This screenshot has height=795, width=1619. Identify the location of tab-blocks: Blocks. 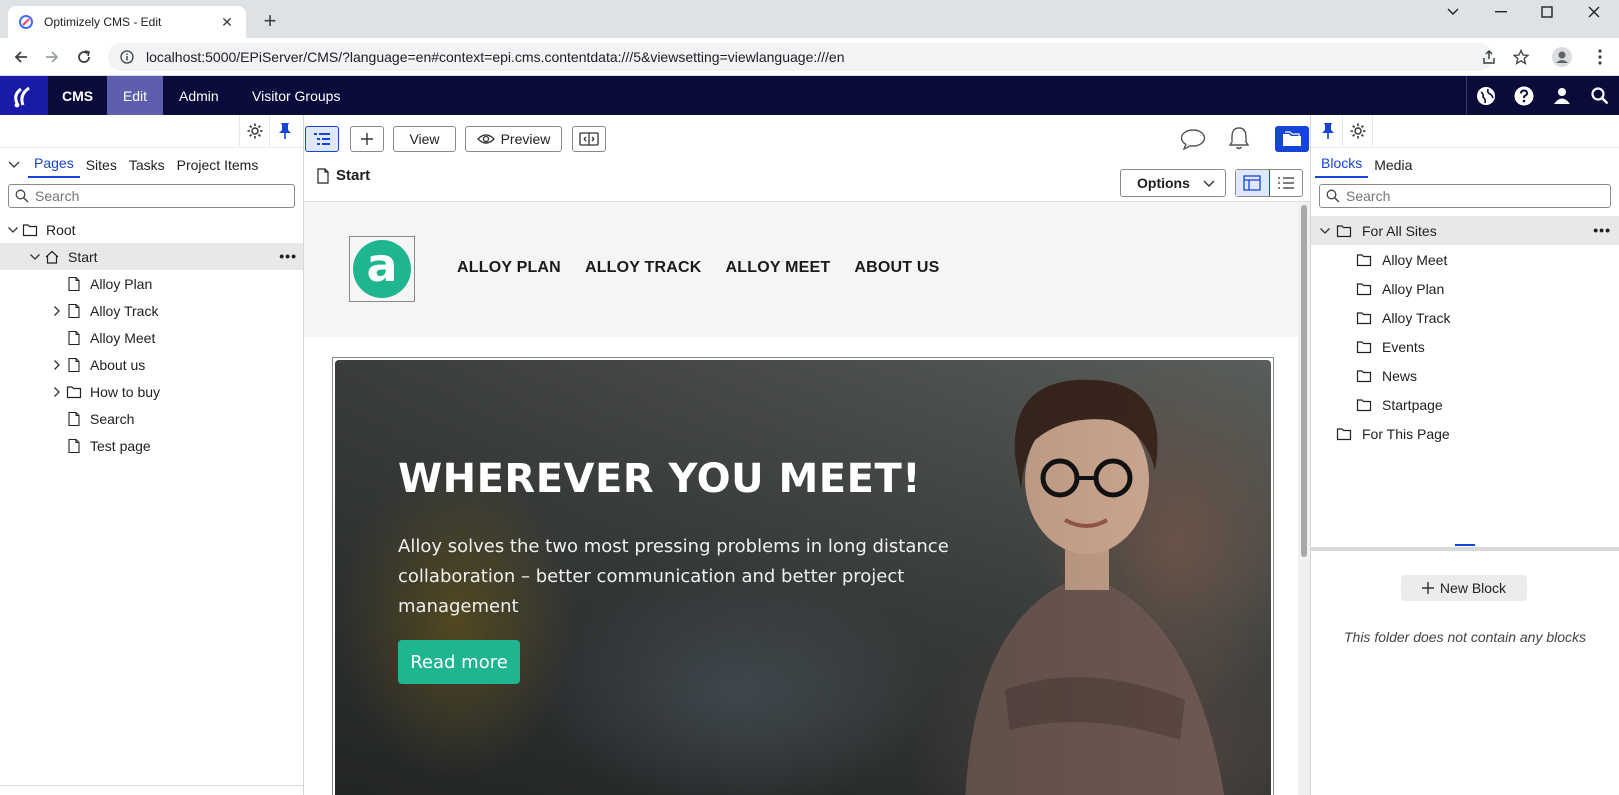
(1342, 166).